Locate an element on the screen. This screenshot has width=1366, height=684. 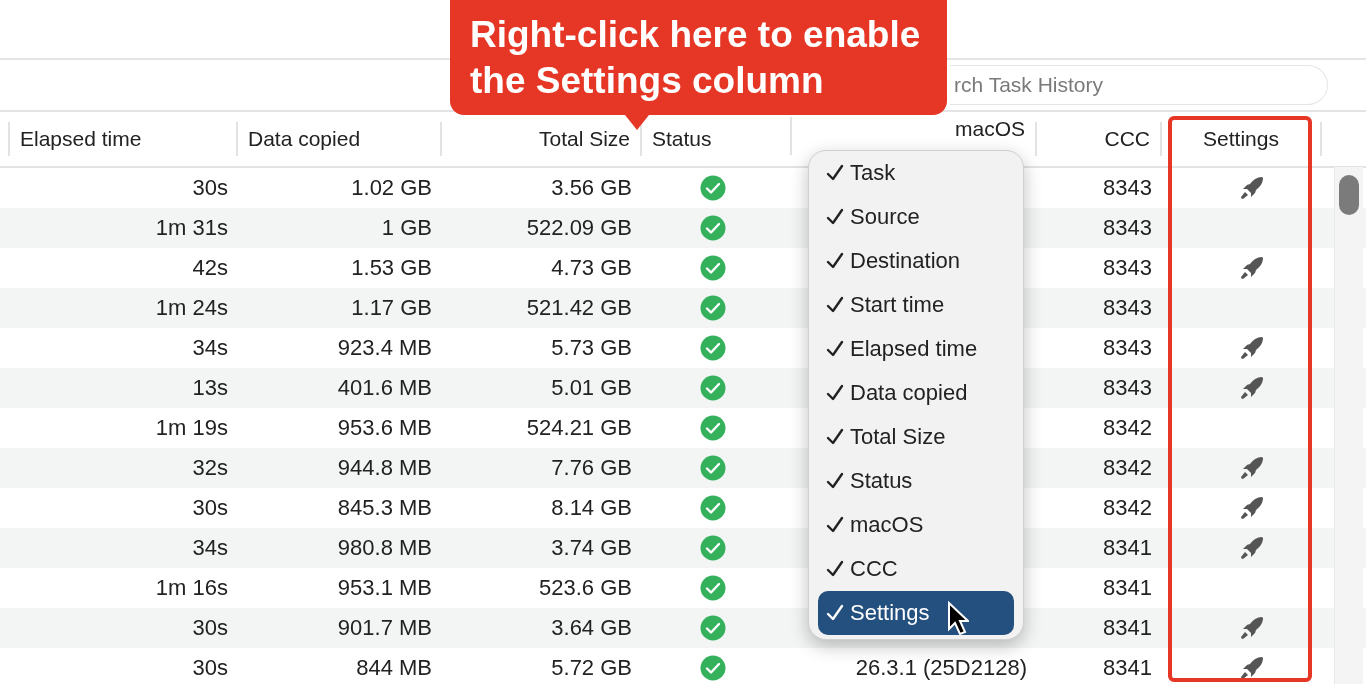
table-cell-text: 1m 31s is located at coordinates (191, 228).